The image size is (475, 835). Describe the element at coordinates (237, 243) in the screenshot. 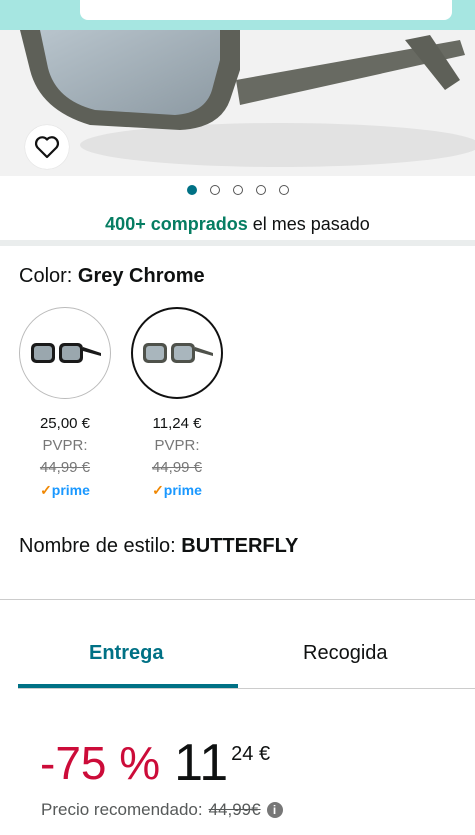

I see `section-divider` at that location.